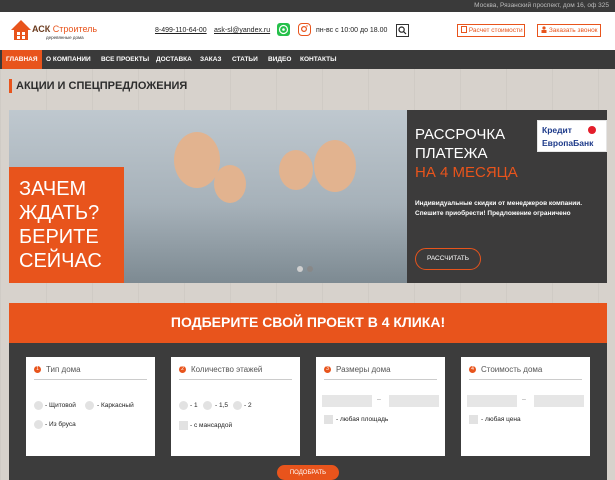 The height and width of the screenshot is (480, 615). I want to click on house-type-option: - Каркасный, so click(115, 405).